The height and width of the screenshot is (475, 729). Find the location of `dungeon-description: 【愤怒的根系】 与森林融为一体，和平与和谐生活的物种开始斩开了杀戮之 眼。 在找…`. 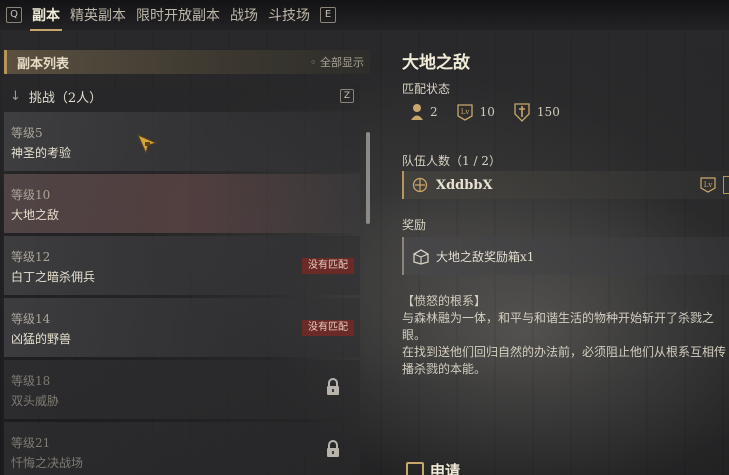

dungeon-description: 【愤怒的根系】 与森林融为一体，和平与和谐生活的物种开始斩开了杀戮之 眼。 在找… is located at coordinates (565, 335).